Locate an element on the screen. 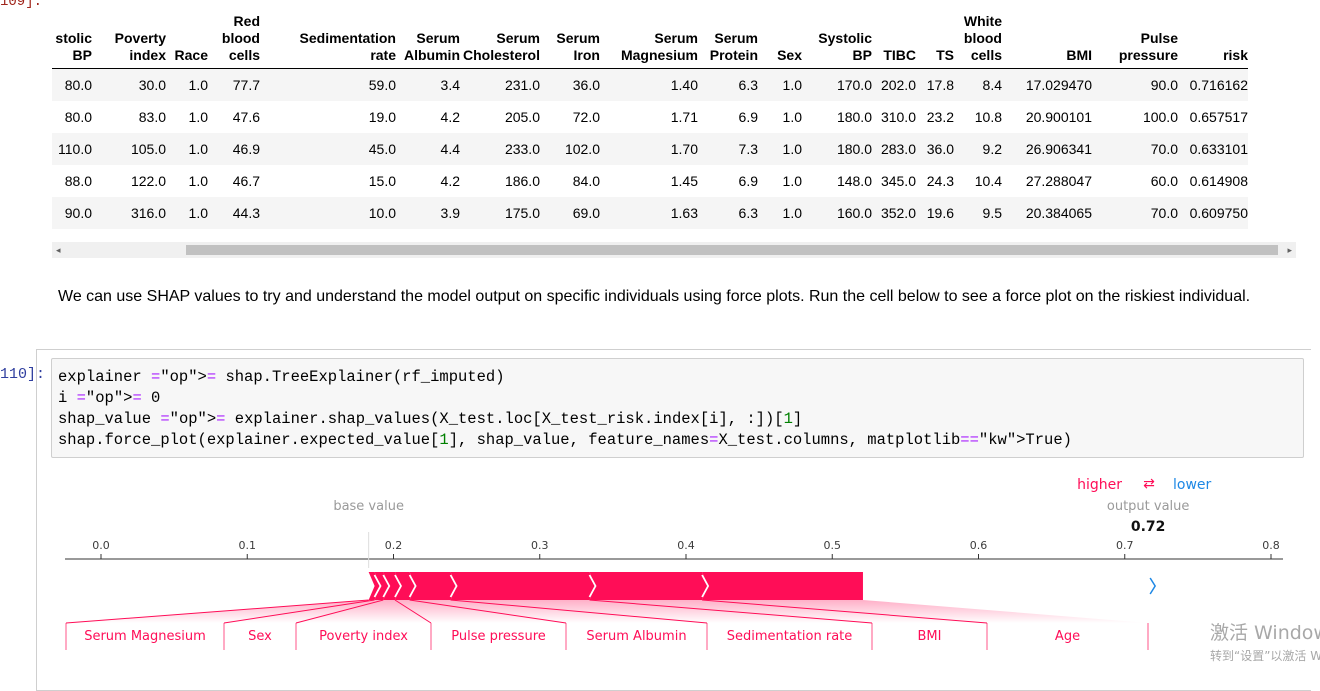 The width and height of the screenshot is (1320, 691). table-cell: 6.3 is located at coordinates (748, 213).